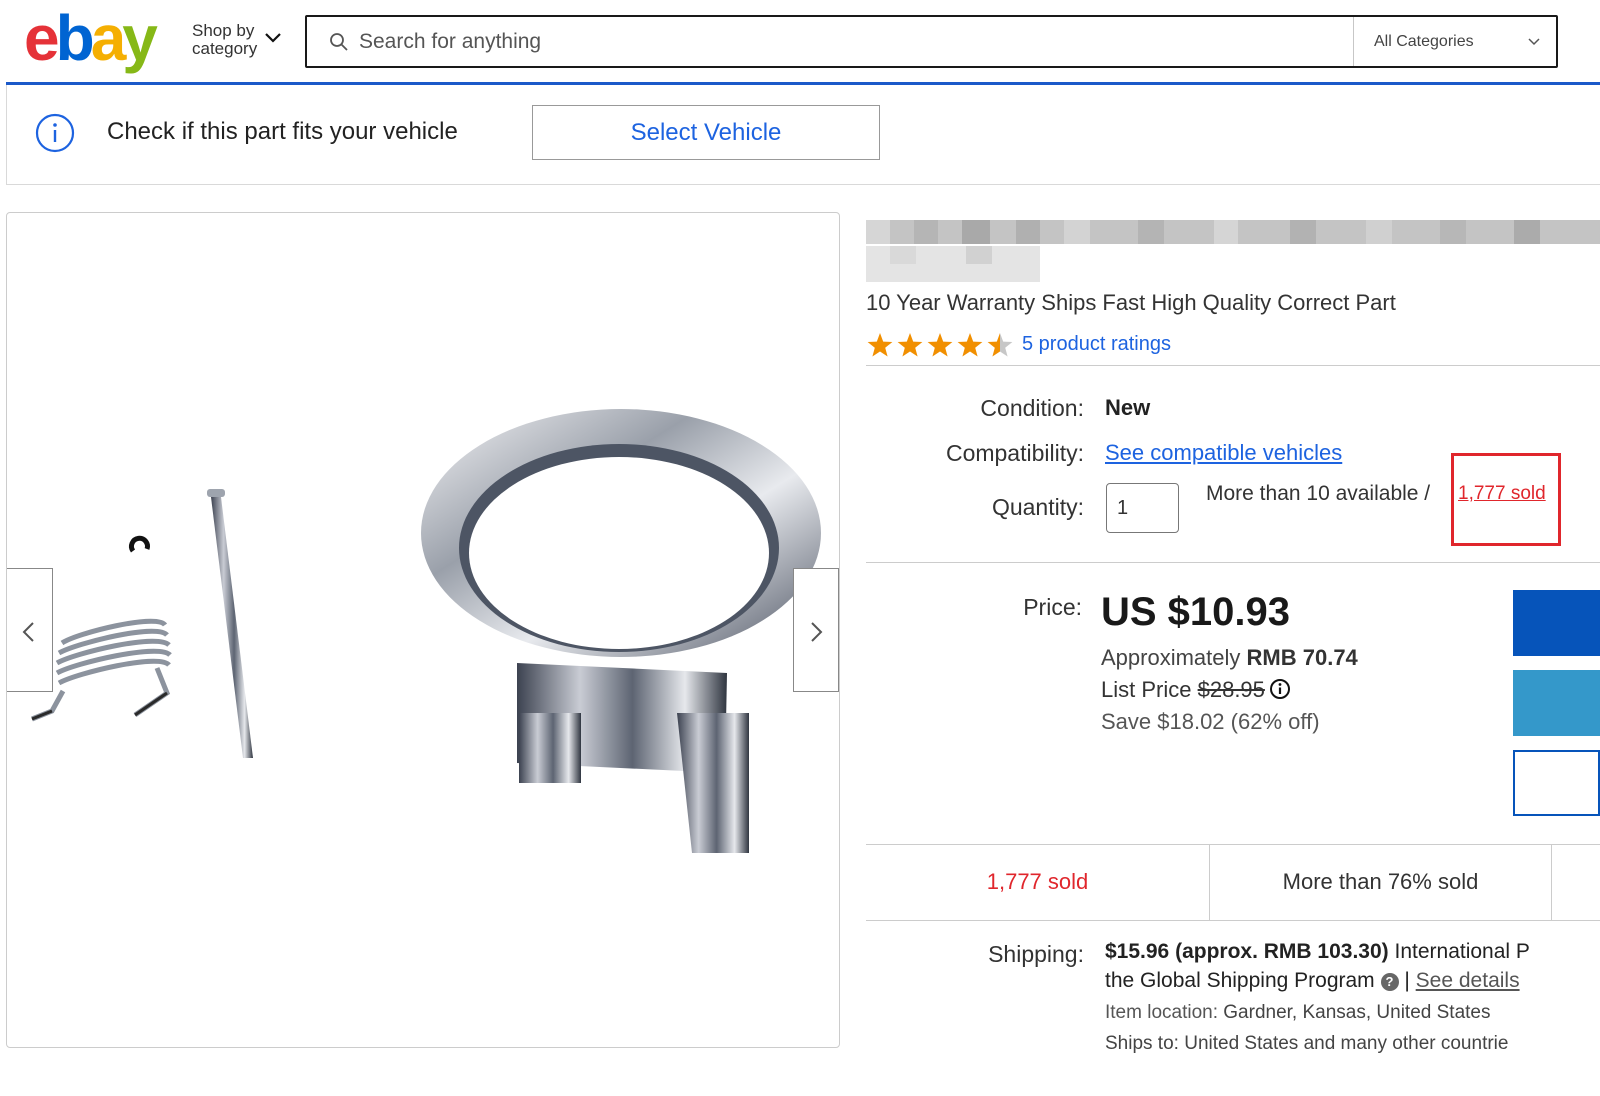 This screenshot has width=1600, height=1096. I want to click on list-price-label: List Price, so click(1146, 689).